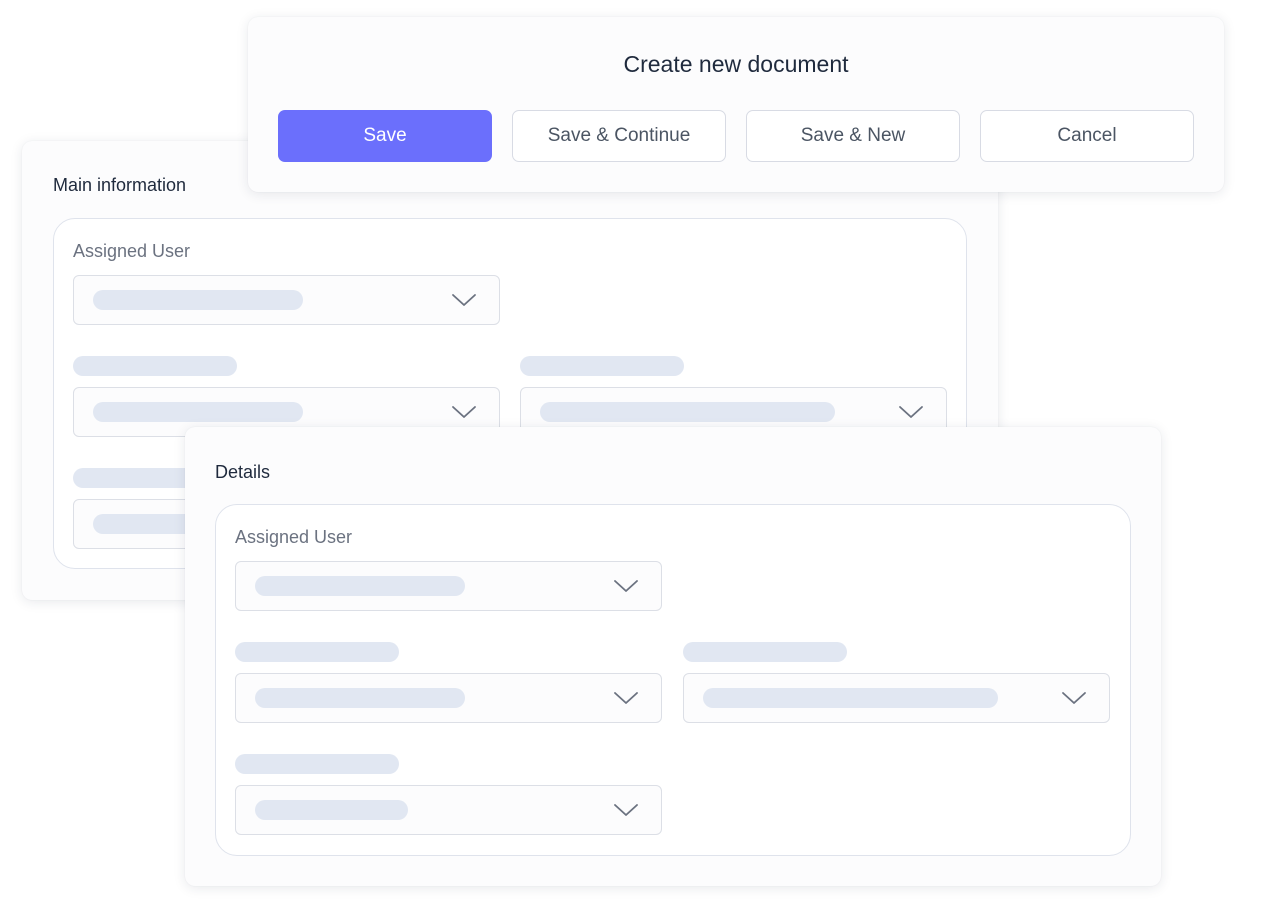 Image resolution: width=1278 pixels, height=911 pixels. Describe the element at coordinates (736, 64) in the screenshot. I see `dialog-title: Create new document` at that location.